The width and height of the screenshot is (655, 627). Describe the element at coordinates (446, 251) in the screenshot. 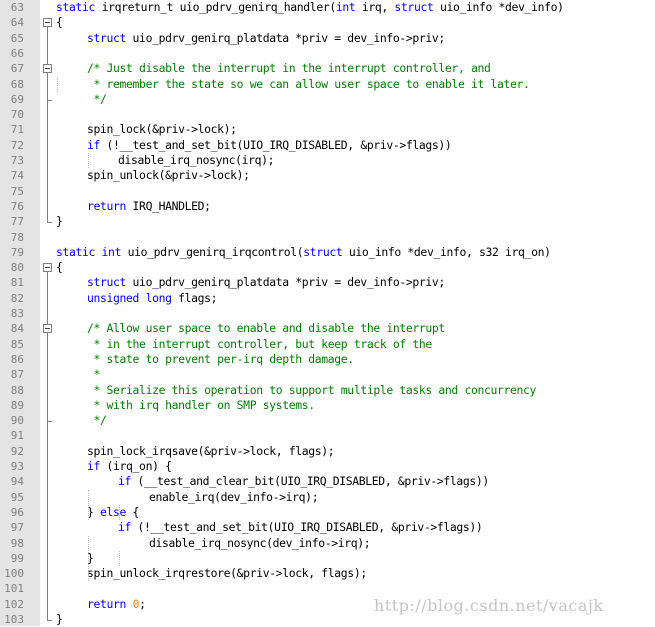

I see `code-token: uio_info *dev_info, s32 irq_on)` at that location.